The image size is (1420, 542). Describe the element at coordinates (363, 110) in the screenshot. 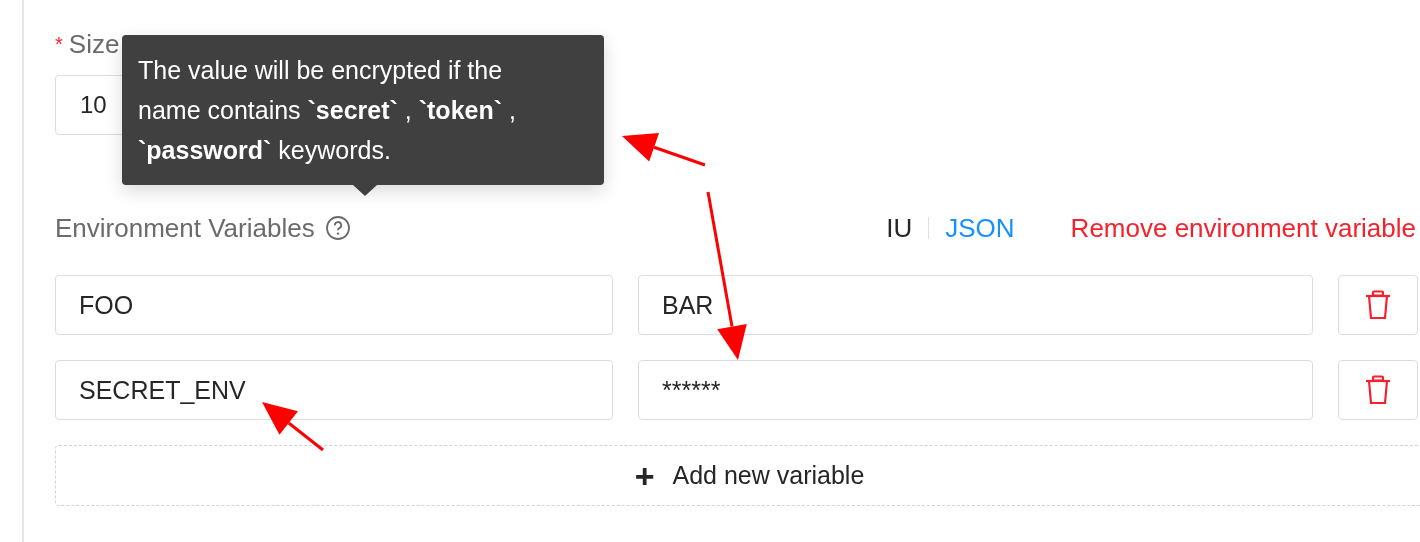

I see `tooltip: The value will be encrypted if the name contains `secret` , `token` , `password` keywords.` at that location.